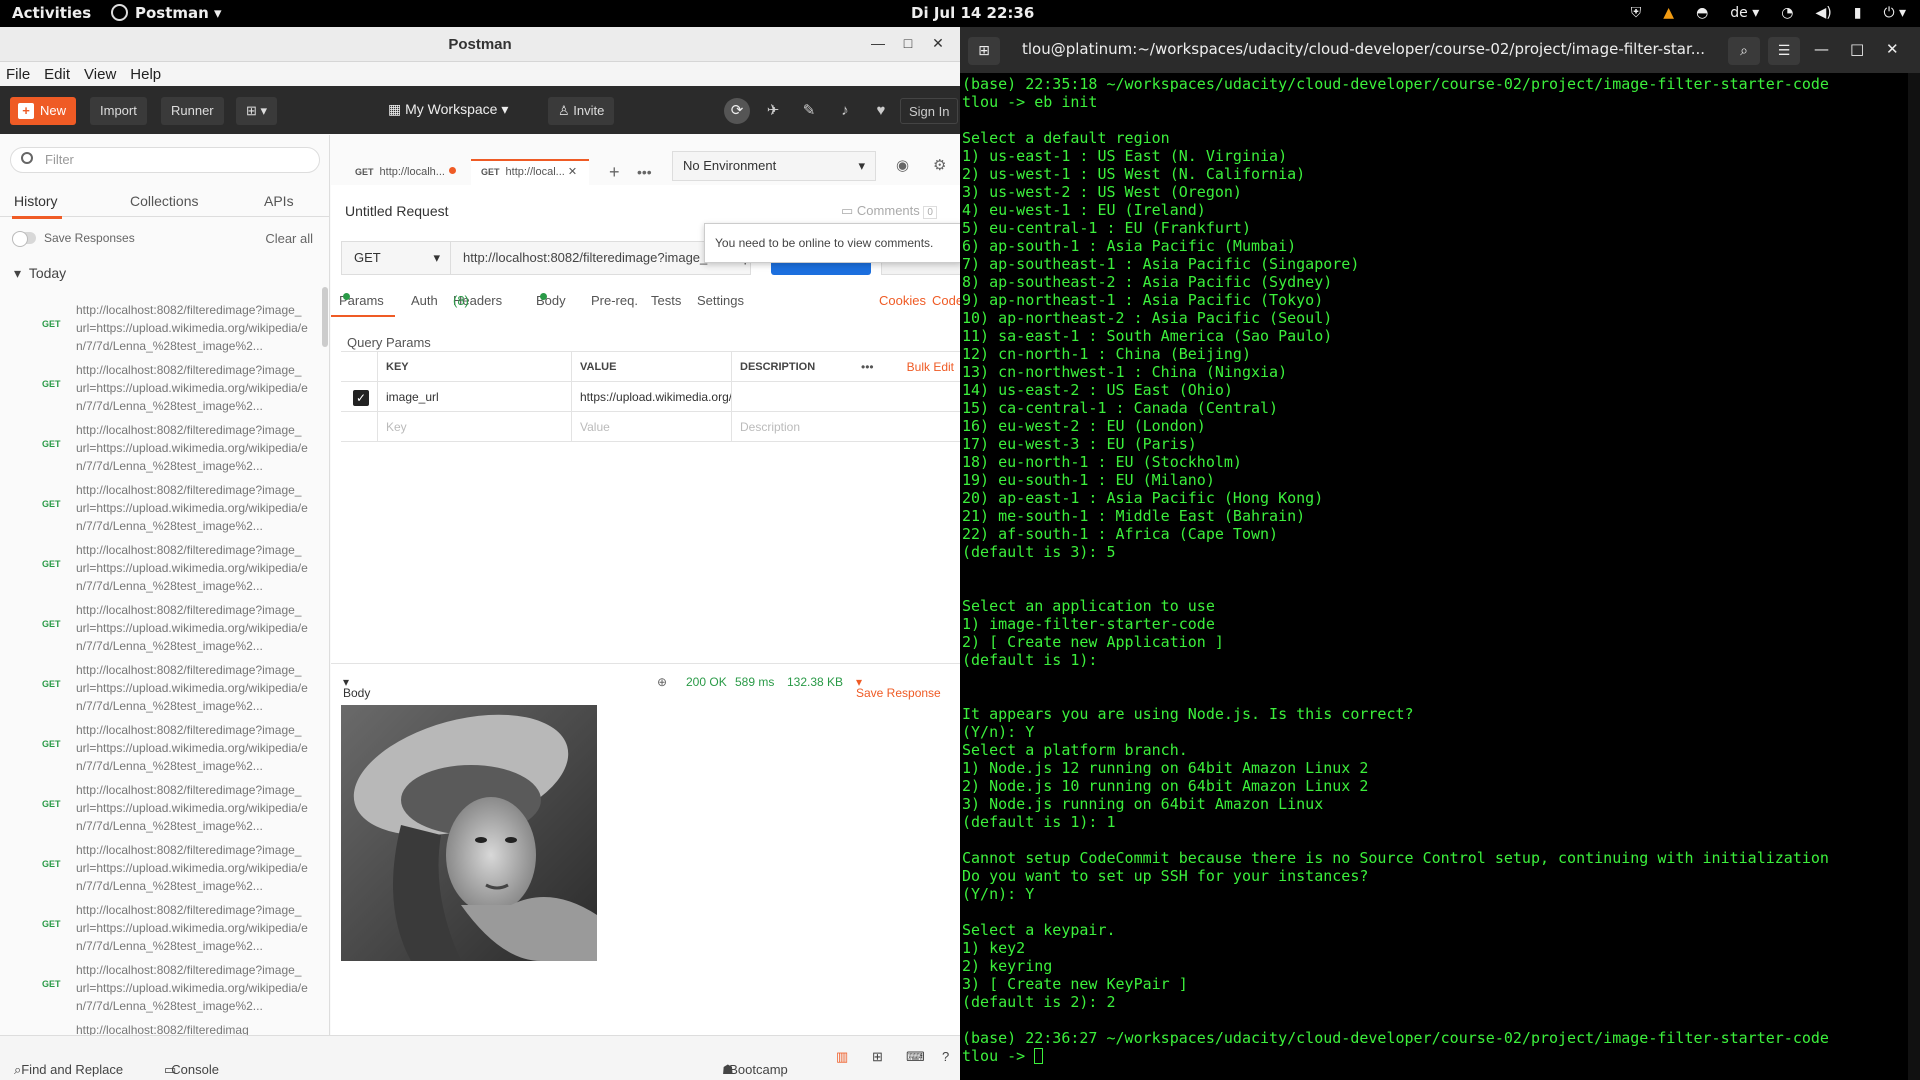 This screenshot has height=1080, width=1920. I want to click on battery-icon: ▮, so click(1858, 13).